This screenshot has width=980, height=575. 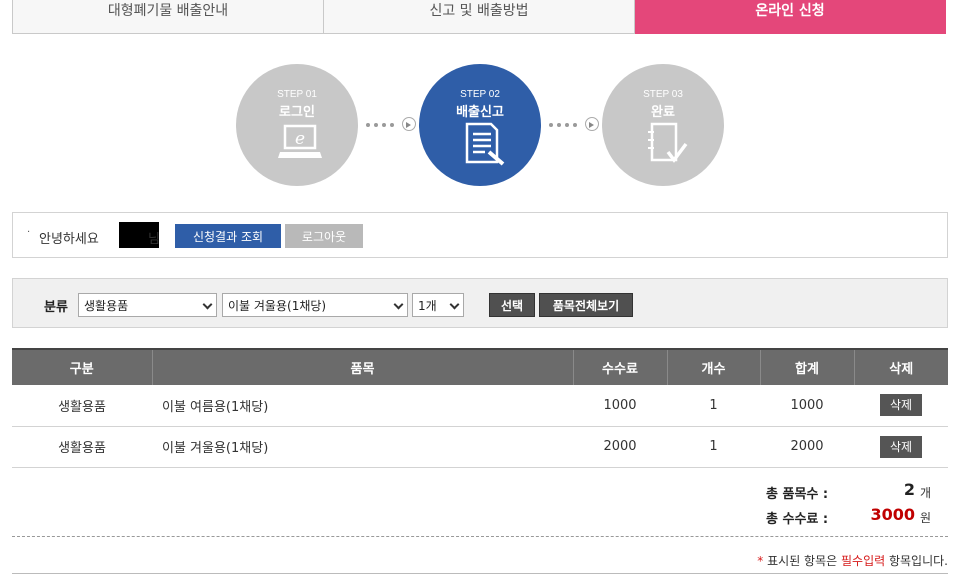 What do you see at coordinates (620, 447) in the screenshot?
I see `cell-fee: 2000` at bounding box center [620, 447].